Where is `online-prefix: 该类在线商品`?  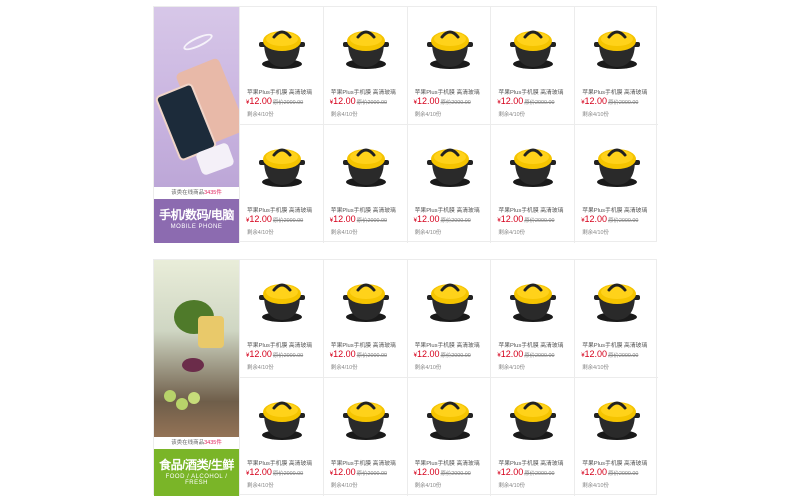 online-prefix: 该类在线商品 is located at coordinates (188, 443).